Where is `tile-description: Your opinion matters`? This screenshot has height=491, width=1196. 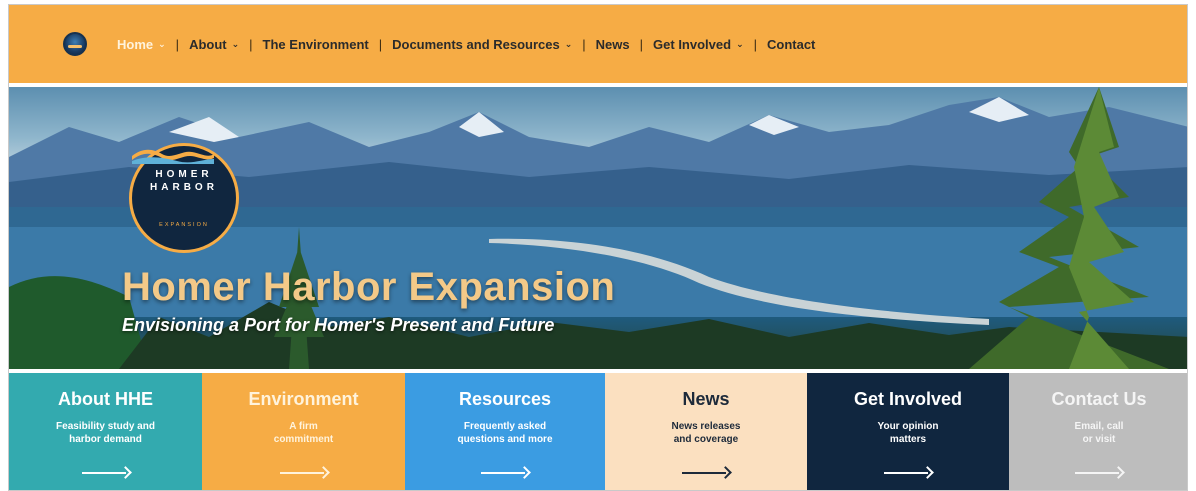
tile-description: Your opinion matters is located at coordinates (908, 433).